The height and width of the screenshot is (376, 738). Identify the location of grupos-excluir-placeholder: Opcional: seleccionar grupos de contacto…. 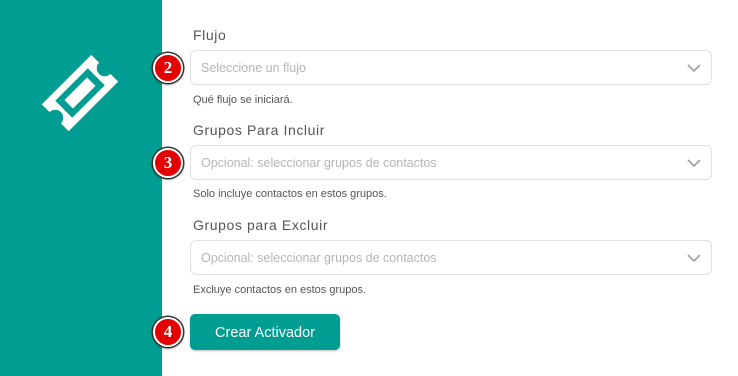
(319, 258).